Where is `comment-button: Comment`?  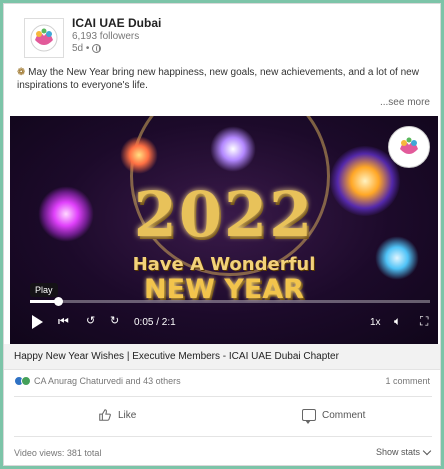 comment-button: Comment is located at coordinates (333, 415).